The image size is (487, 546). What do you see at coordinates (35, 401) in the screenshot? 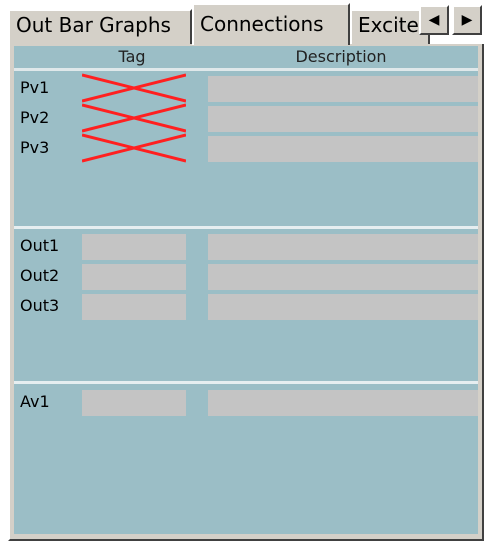
I see `row-label-av1: Av1` at bounding box center [35, 401].